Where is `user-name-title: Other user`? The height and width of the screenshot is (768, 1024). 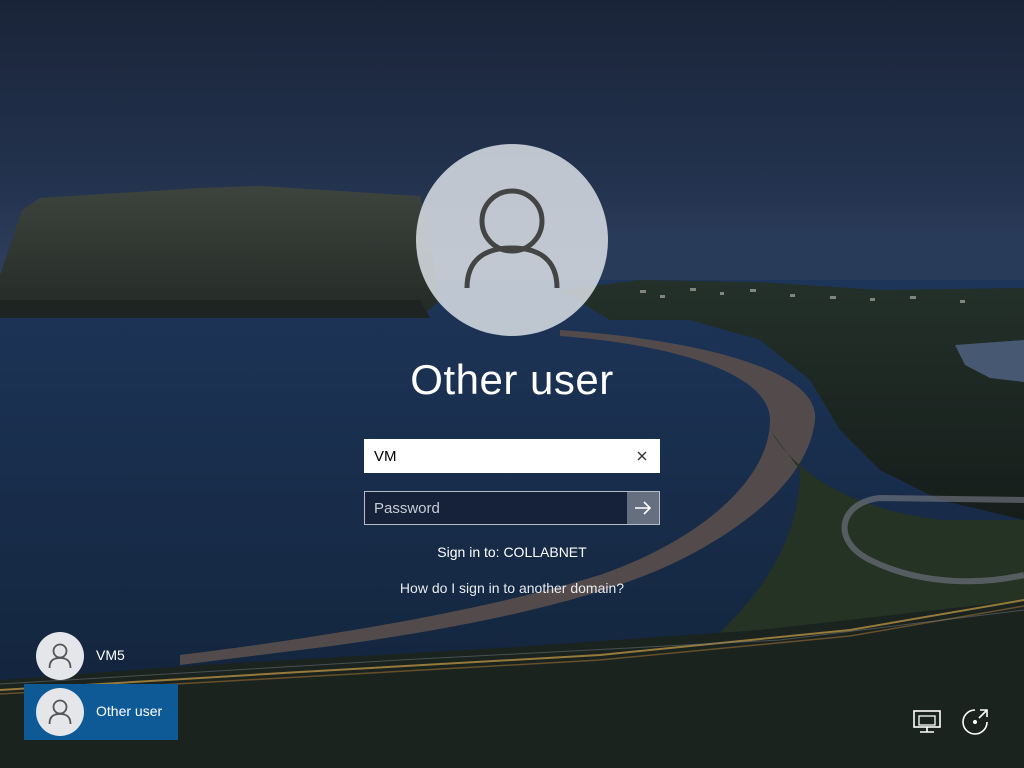
user-name-title: Other user is located at coordinates (512, 379).